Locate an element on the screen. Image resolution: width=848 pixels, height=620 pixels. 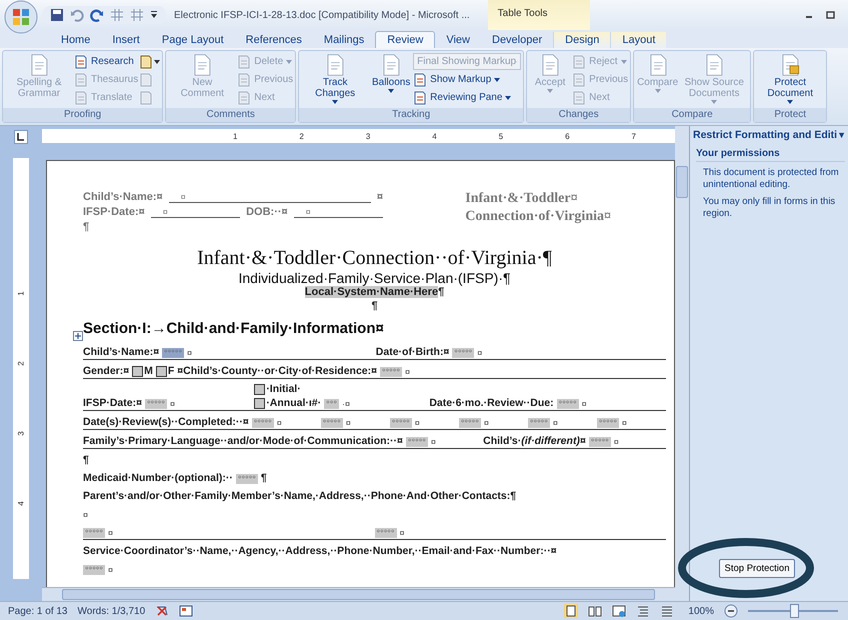
pane-menu-button: ▼ is located at coordinates (841, 135).